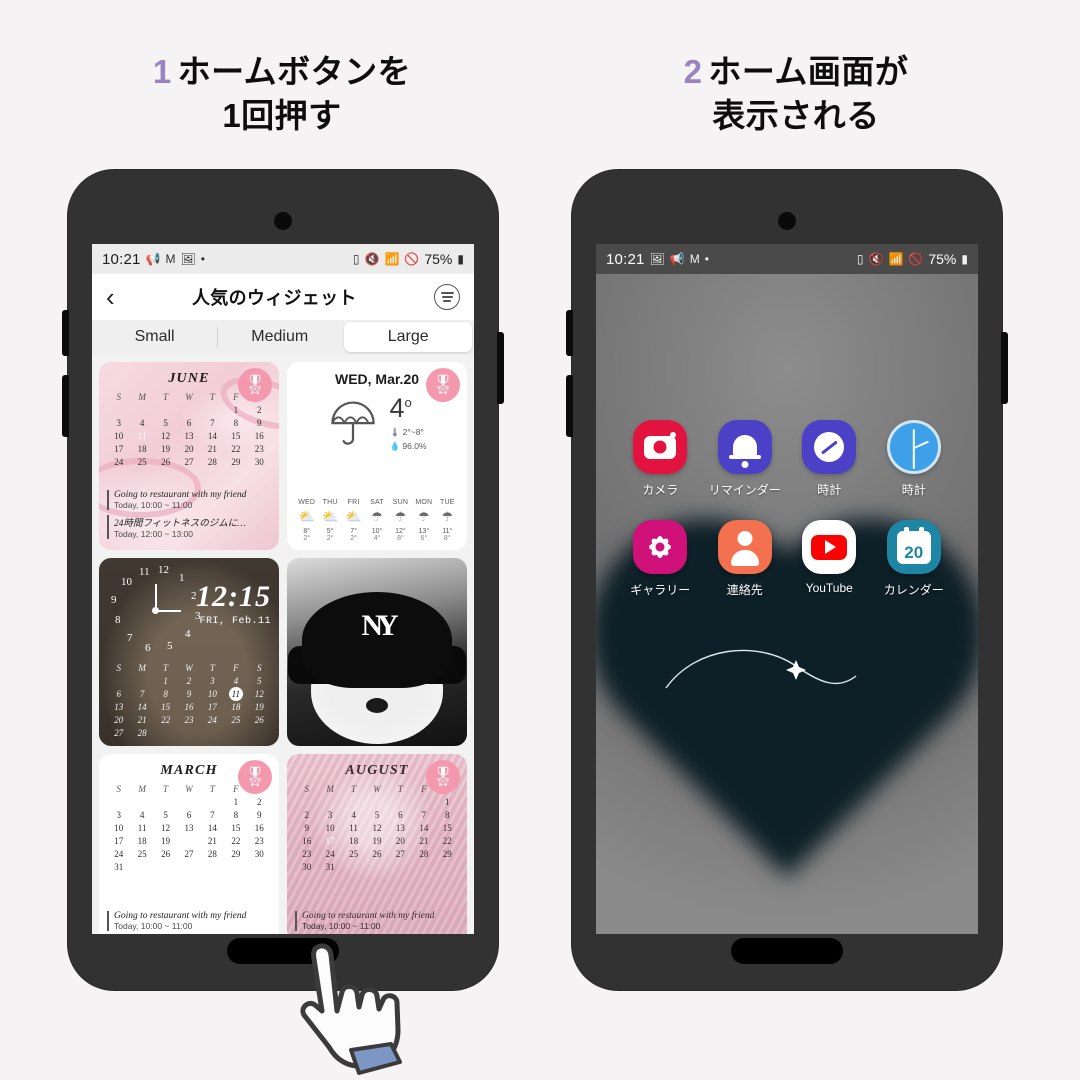 This screenshot has height=1080, width=1080. Describe the element at coordinates (329, 841) in the screenshot. I see `calendar-day-selected: 17` at that location.